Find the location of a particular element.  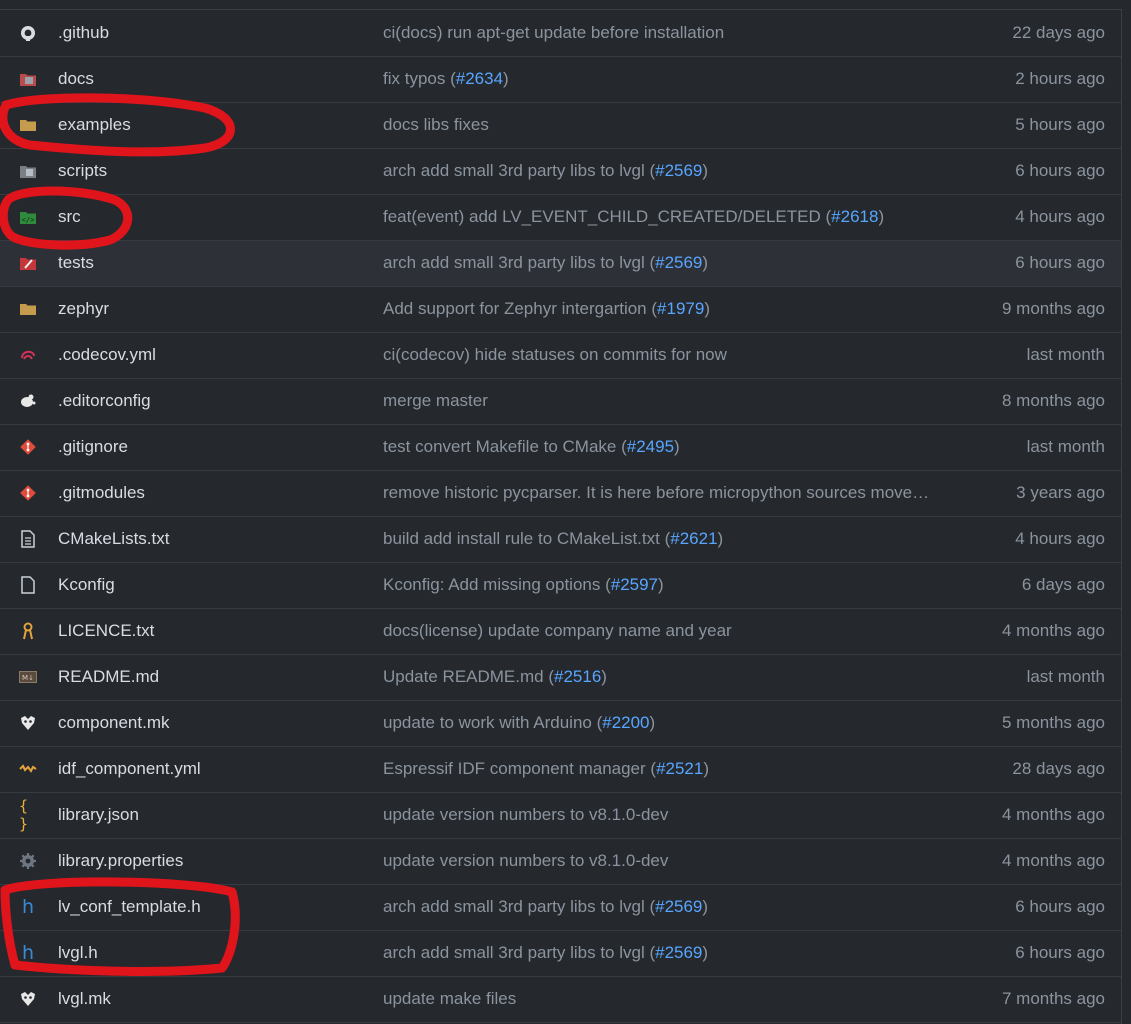

commit-age: 7 months ago is located at coordinates (1053, 998).